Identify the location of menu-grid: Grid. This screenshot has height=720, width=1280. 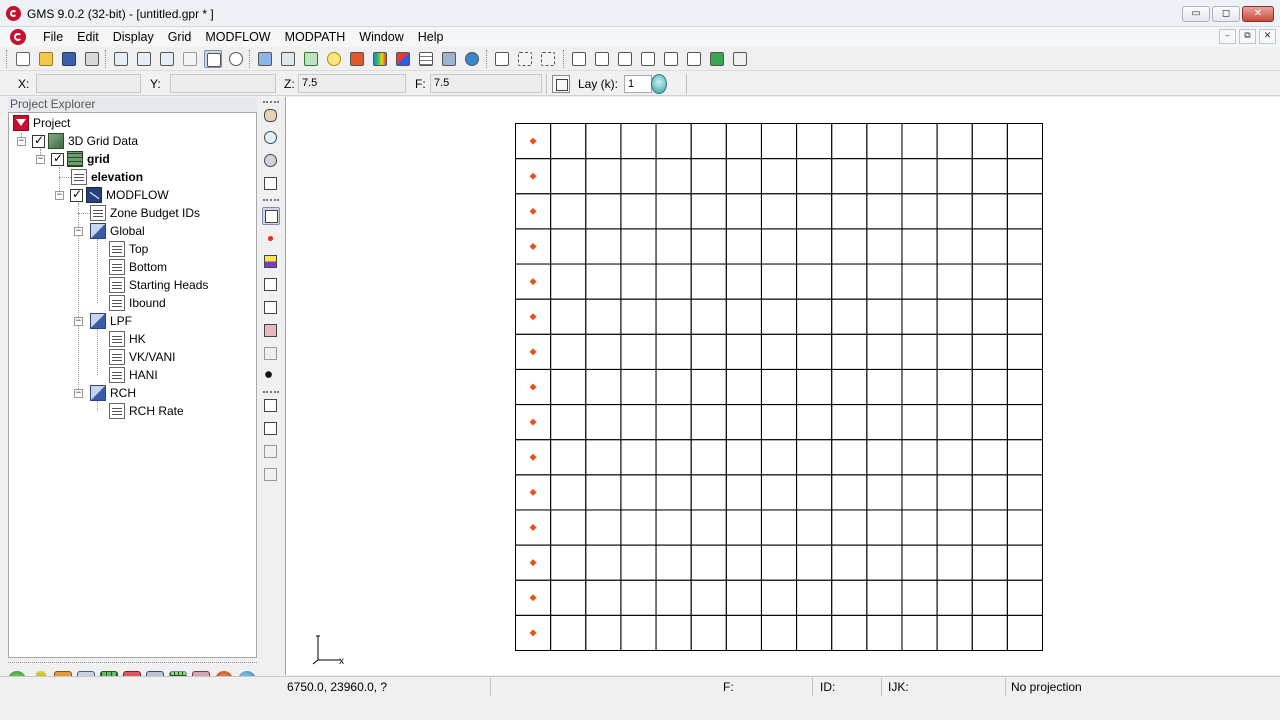
(180, 37).